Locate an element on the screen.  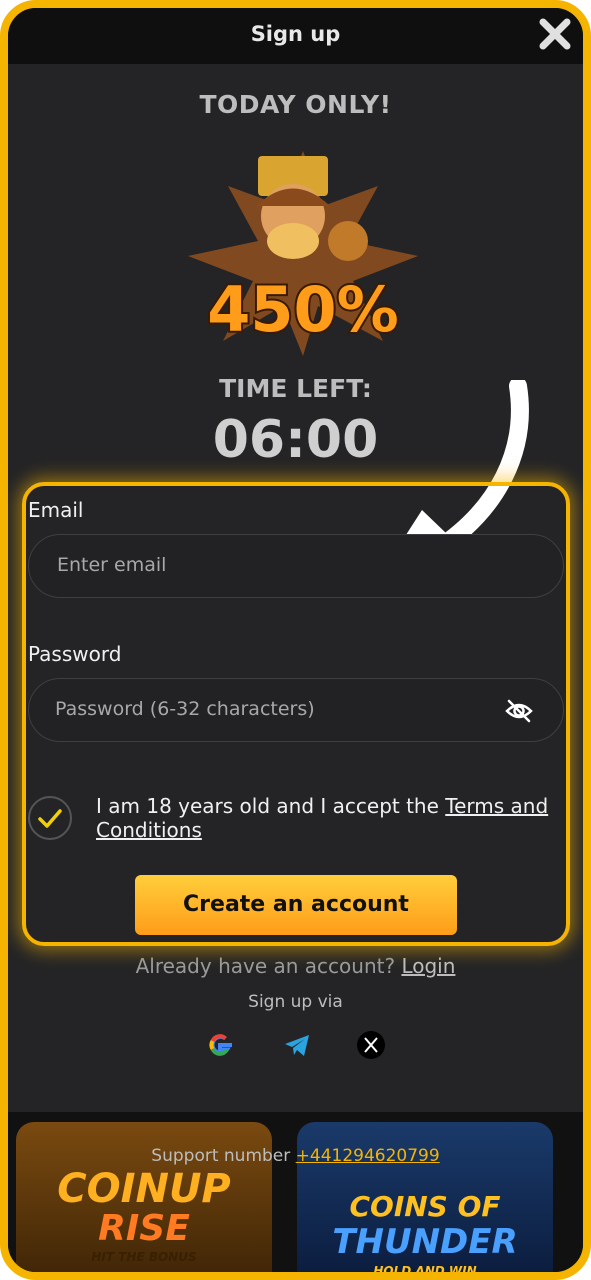
signup-via-label: Sign up via is located at coordinates (295, 1002).